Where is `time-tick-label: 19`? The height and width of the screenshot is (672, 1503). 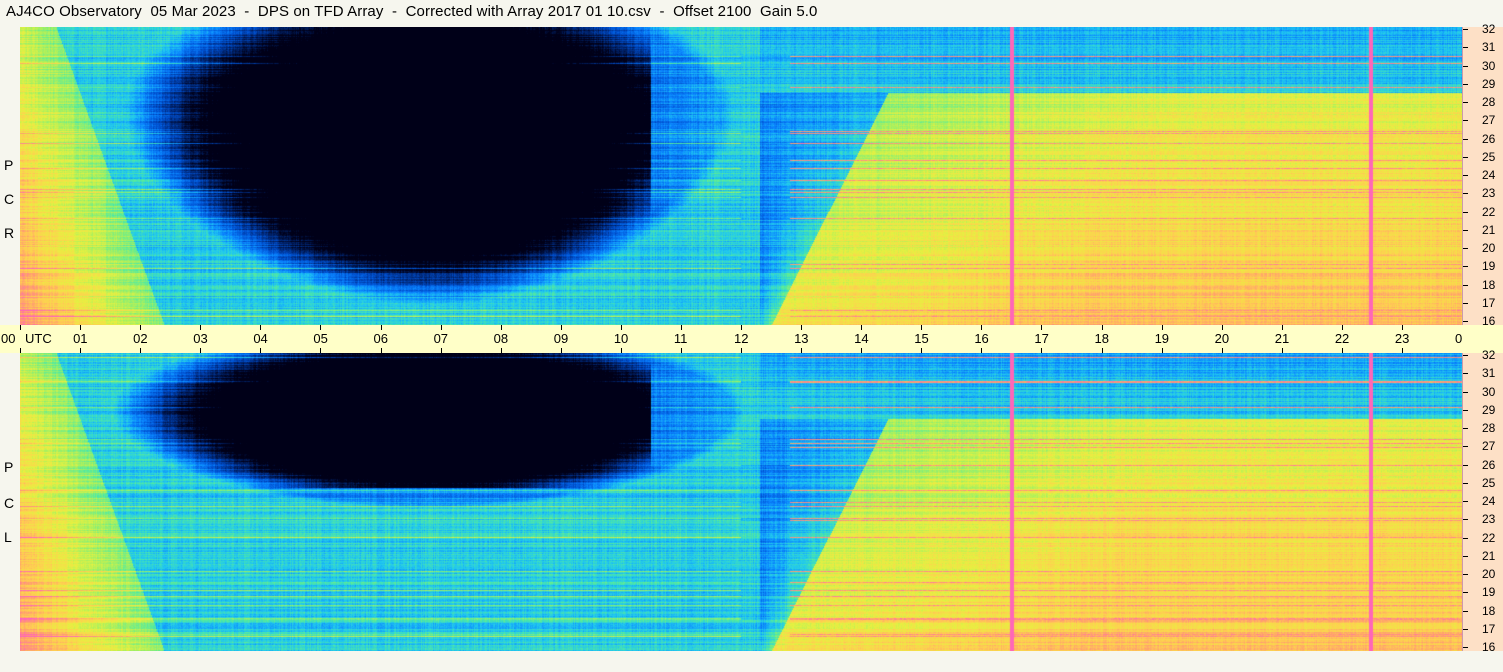 time-tick-label: 19 is located at coordinates (1162, 338).